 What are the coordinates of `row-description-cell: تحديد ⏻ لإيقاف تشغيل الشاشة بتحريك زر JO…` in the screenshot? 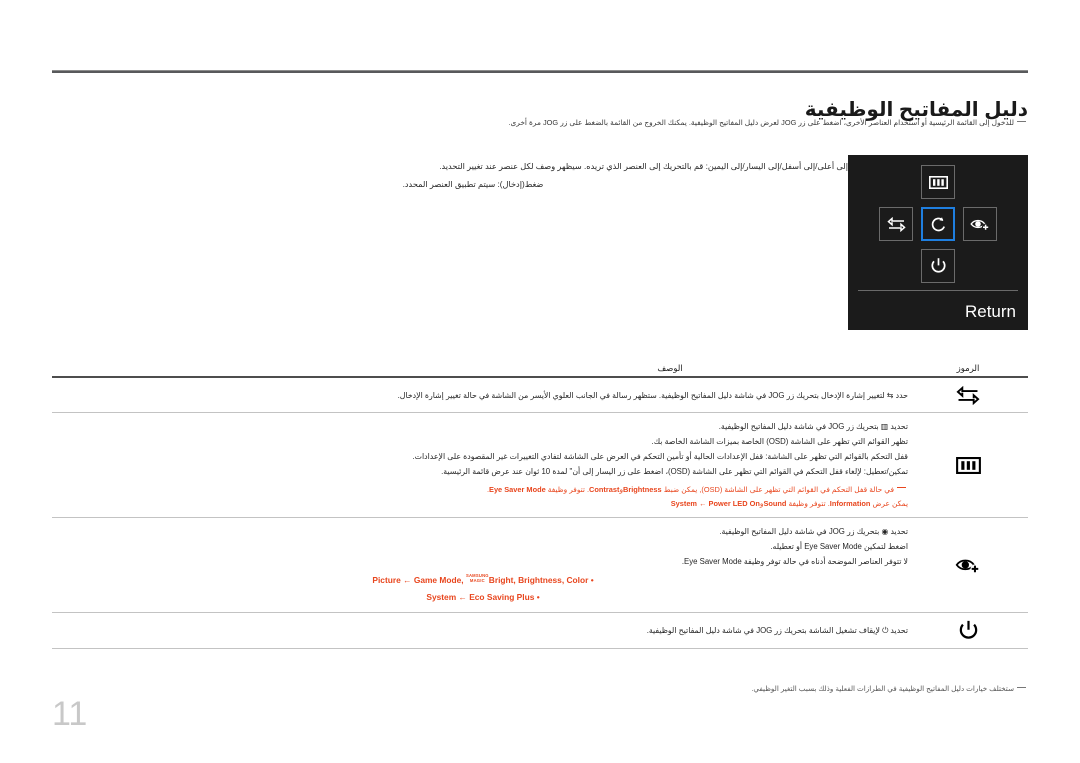 It's located at (480, 630).